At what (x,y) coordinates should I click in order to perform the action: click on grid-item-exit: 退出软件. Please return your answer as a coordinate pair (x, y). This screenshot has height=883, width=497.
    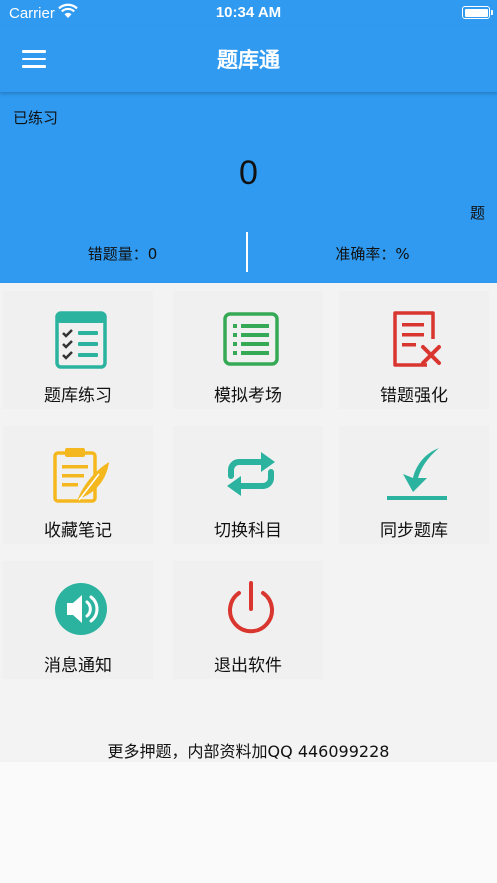
    Looking at the image, I should click on (248, 620).